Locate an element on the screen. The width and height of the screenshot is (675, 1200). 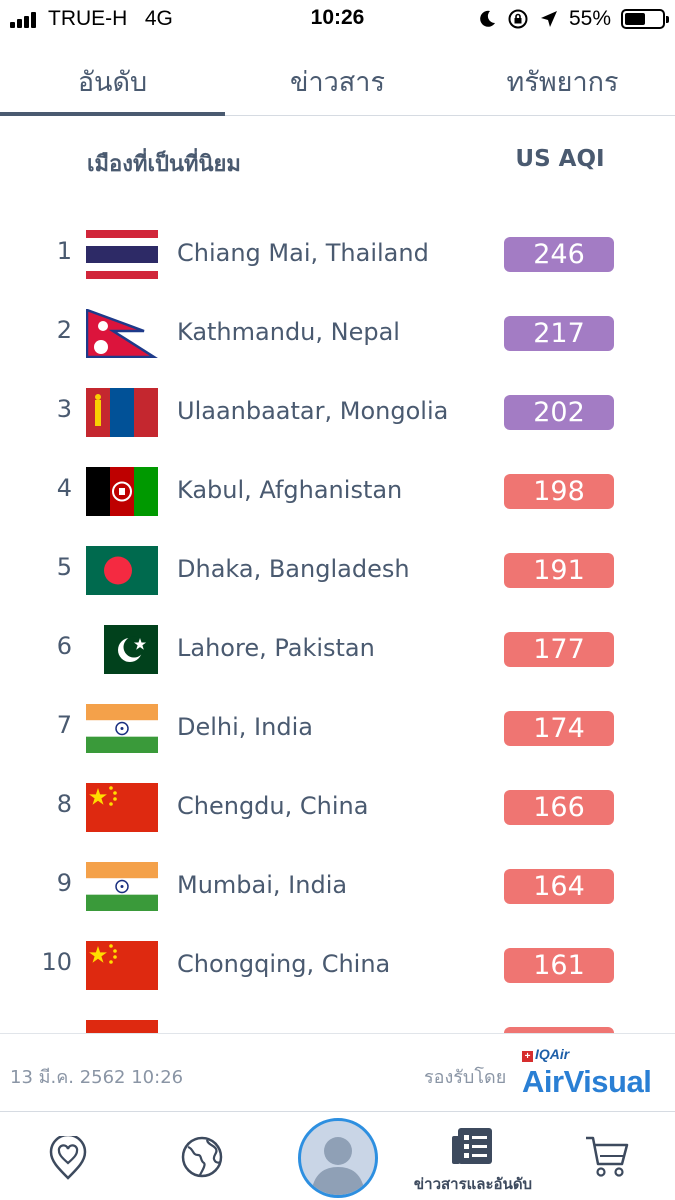
rotation-lock-icon is located at coordinates (518, 19).